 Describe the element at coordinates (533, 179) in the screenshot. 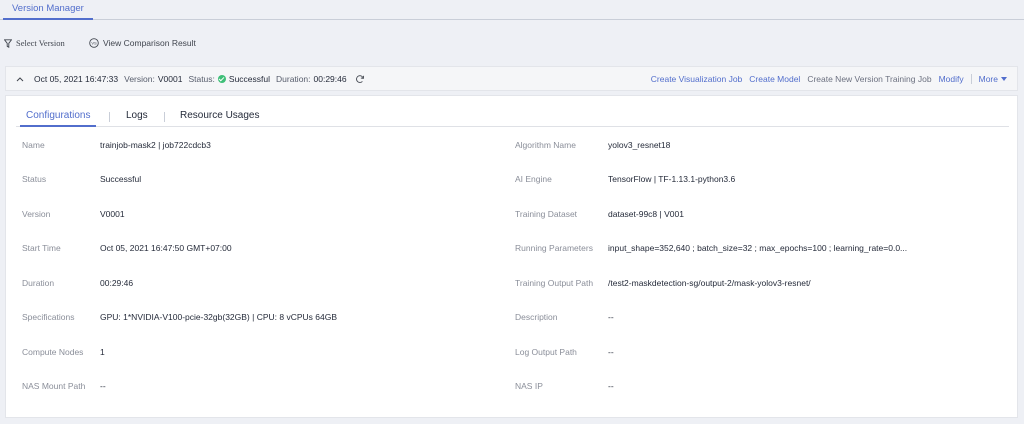

I see `detail-label: AI Engine` at that location.